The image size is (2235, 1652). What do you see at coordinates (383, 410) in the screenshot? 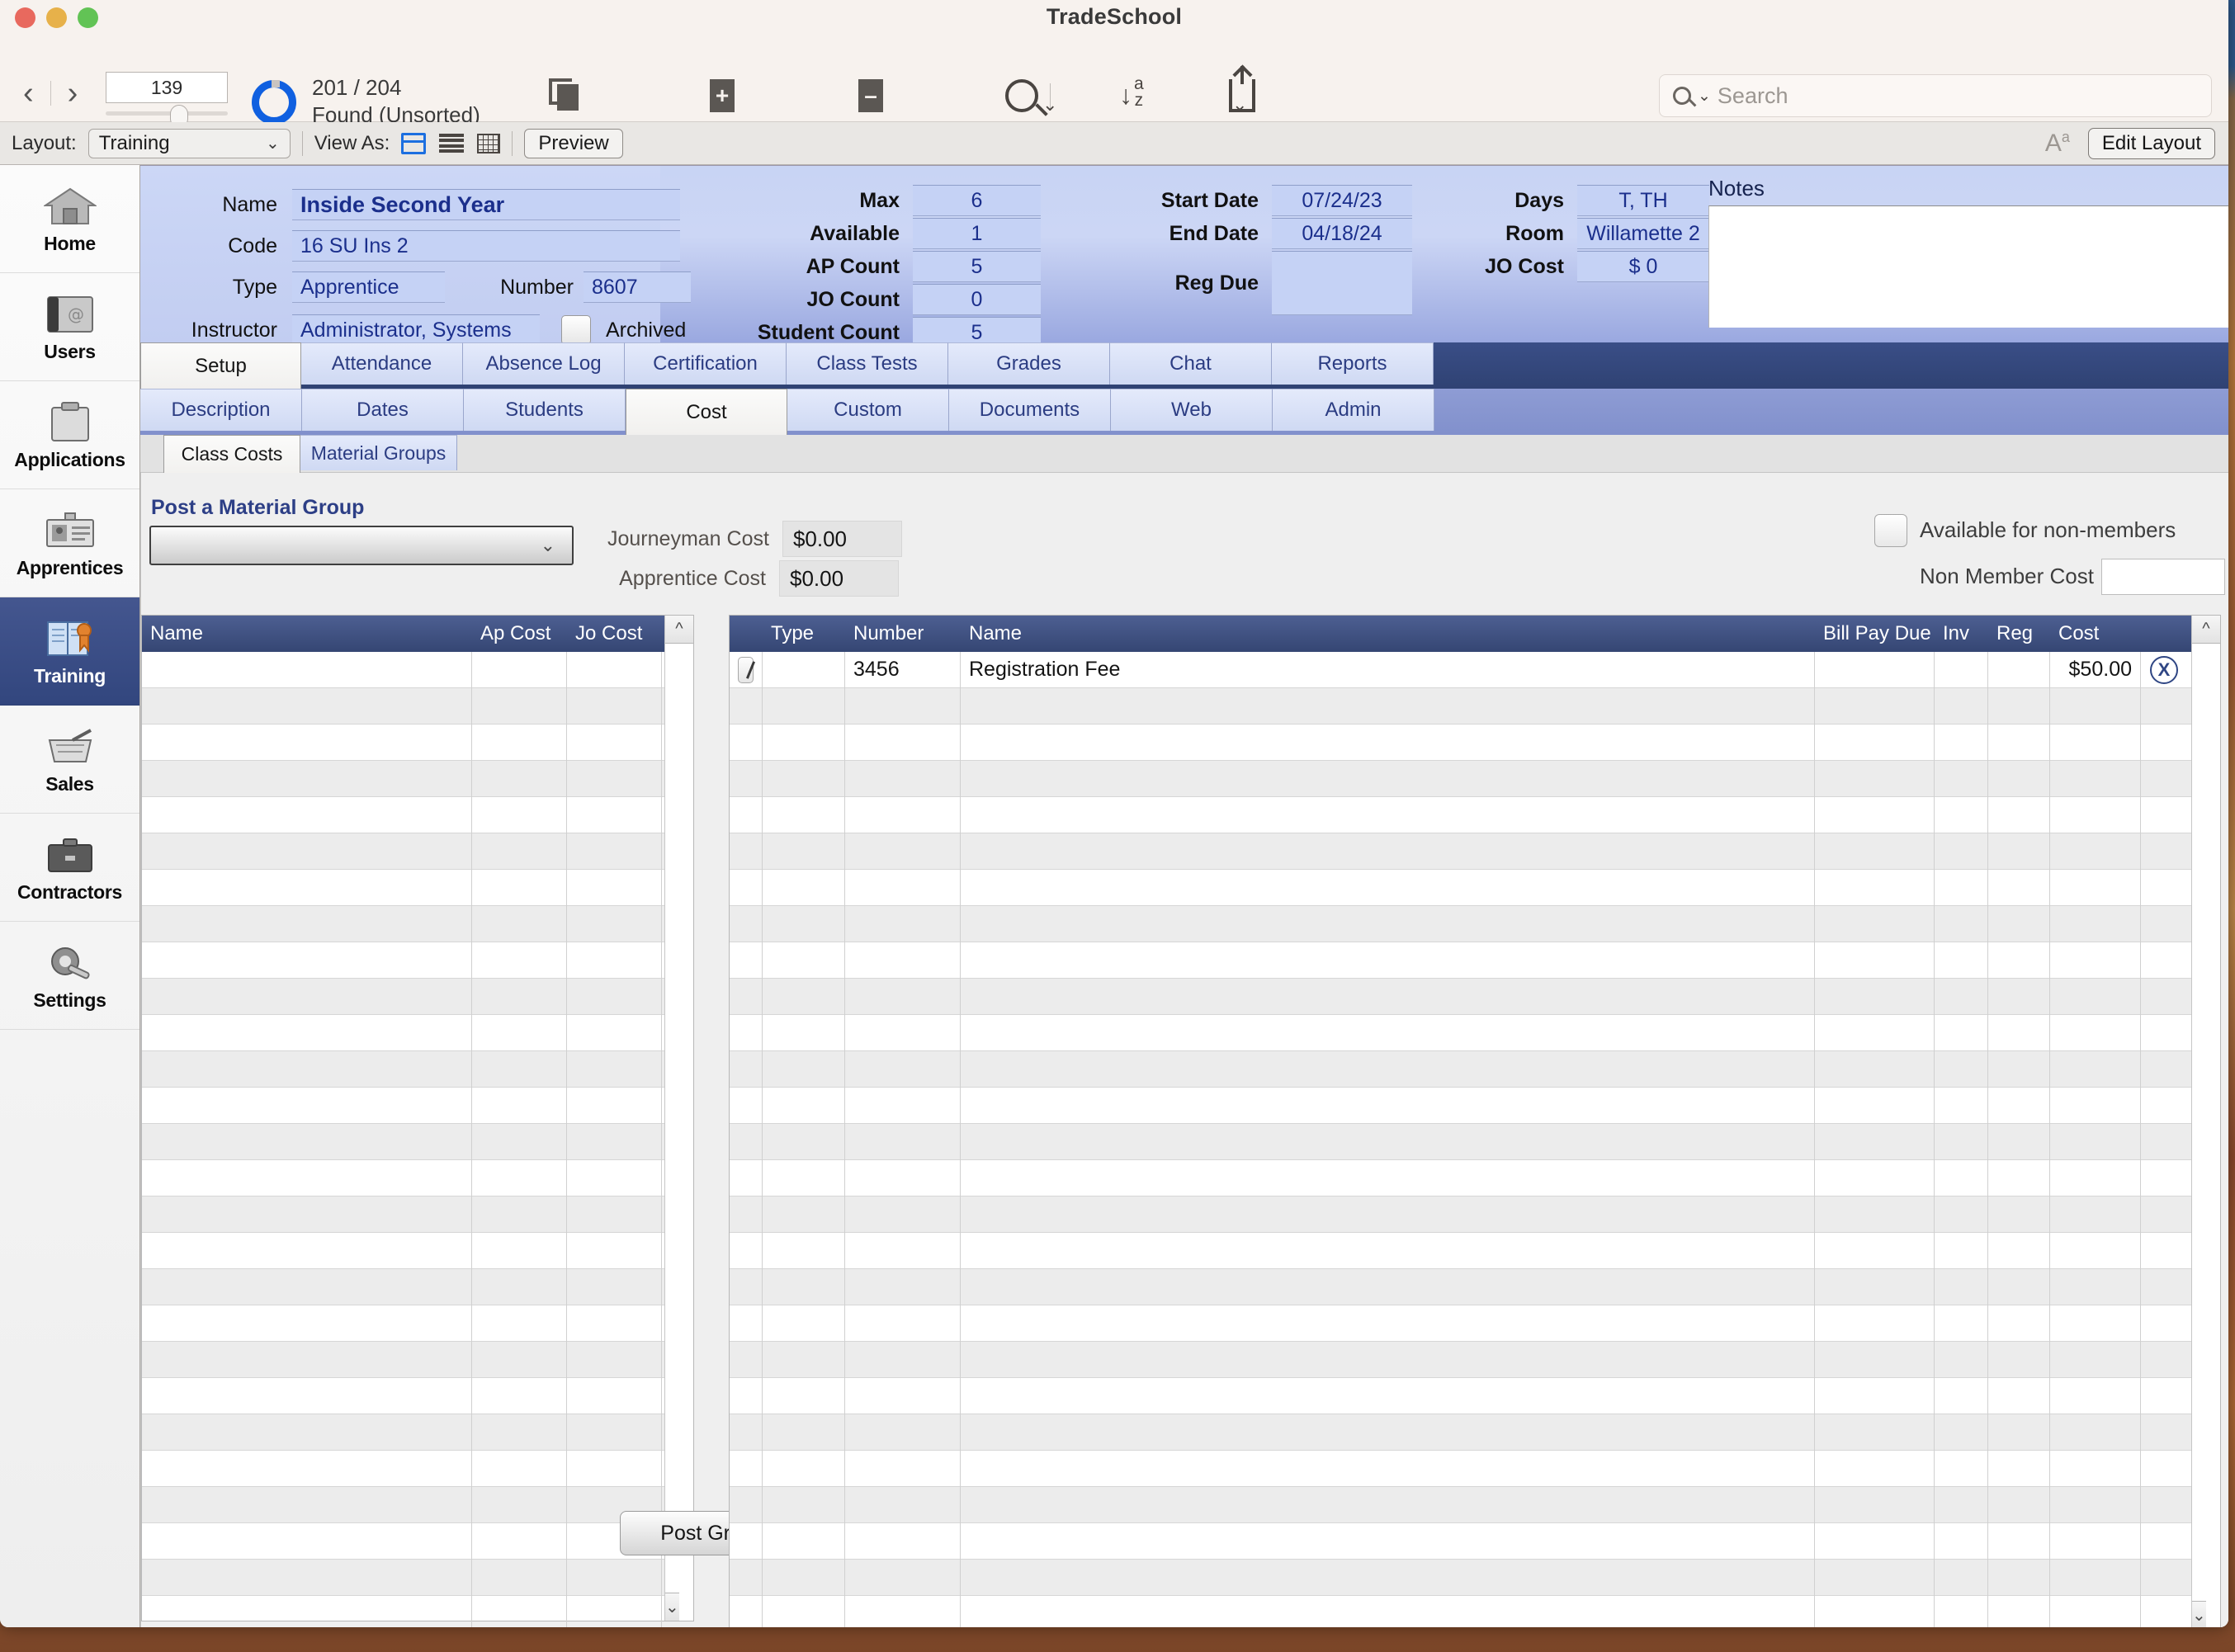
I see `tab-dates: Dates` at bounding box center [383, 410].